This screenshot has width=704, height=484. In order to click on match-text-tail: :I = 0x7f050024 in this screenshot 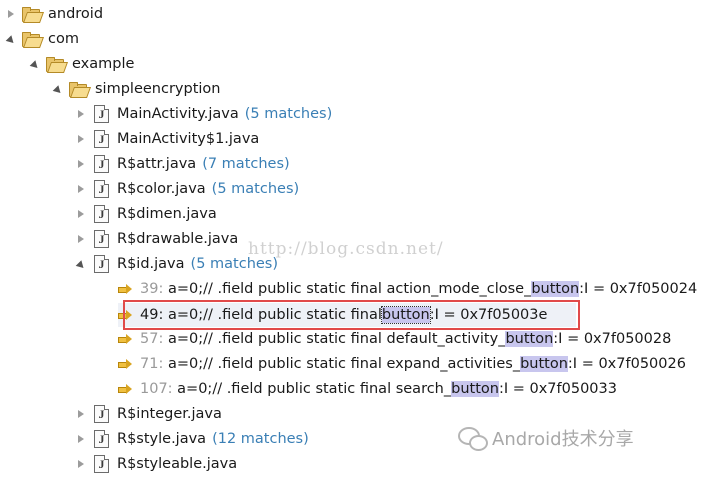, I will do `click(638, 289)`.